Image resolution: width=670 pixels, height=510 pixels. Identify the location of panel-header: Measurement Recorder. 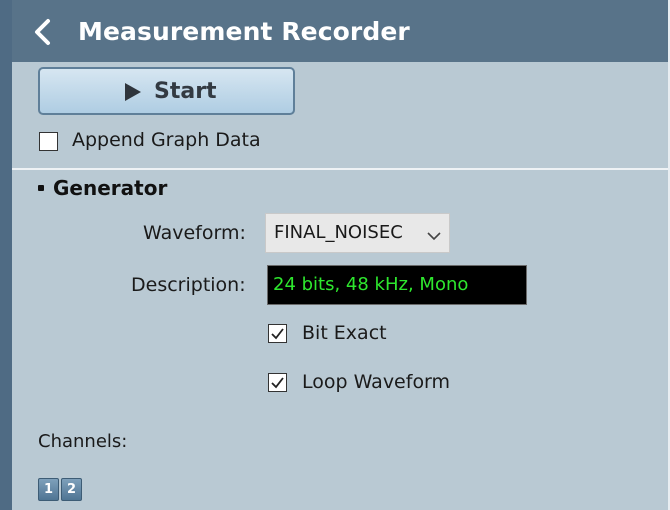
(340, 31).